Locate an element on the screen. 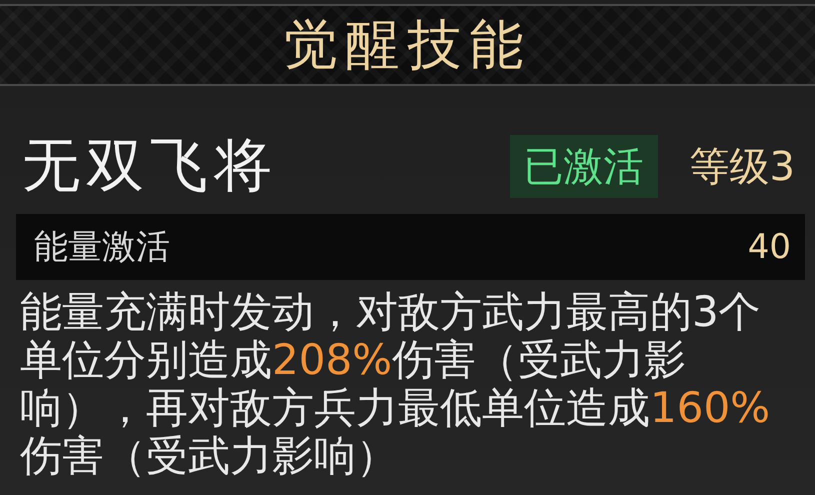 The width and height of the screenshot is (815, 495). panel-title: 觉醒技能 is located at coordinates (408, 45).